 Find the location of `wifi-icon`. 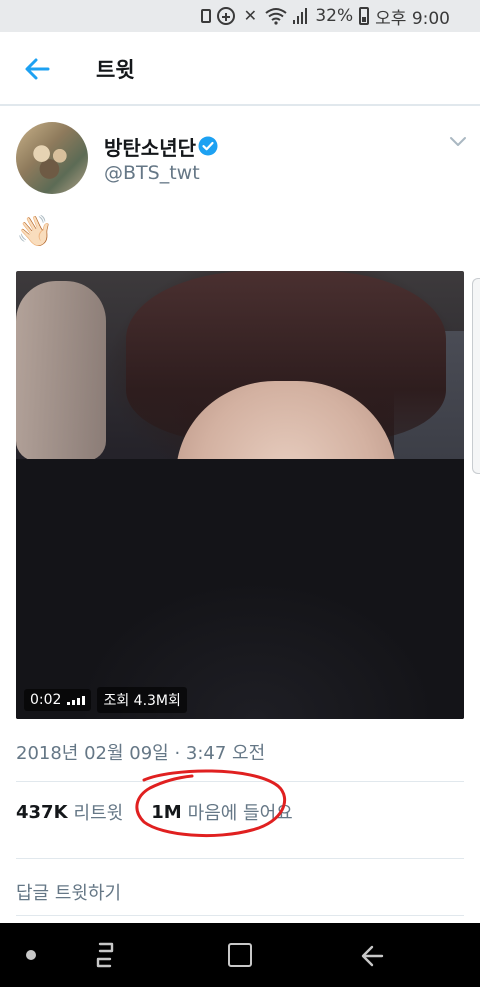

wifi-icon is located at coordinates (276, 16).